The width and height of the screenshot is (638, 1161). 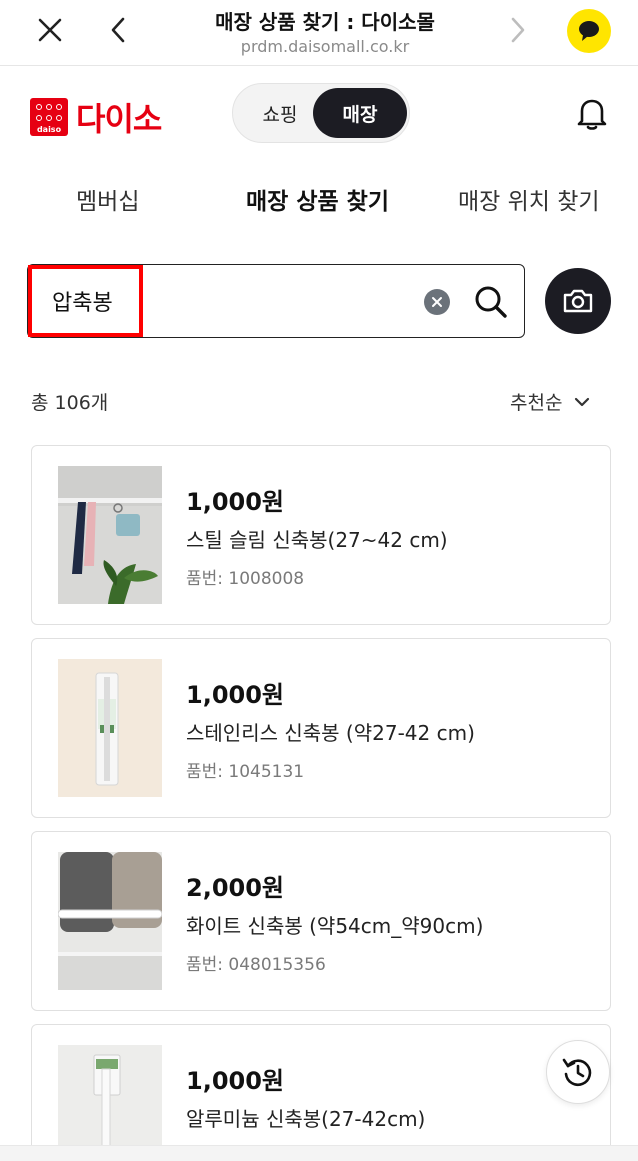 I want to click on search-icon, so click(x=491, y=302).